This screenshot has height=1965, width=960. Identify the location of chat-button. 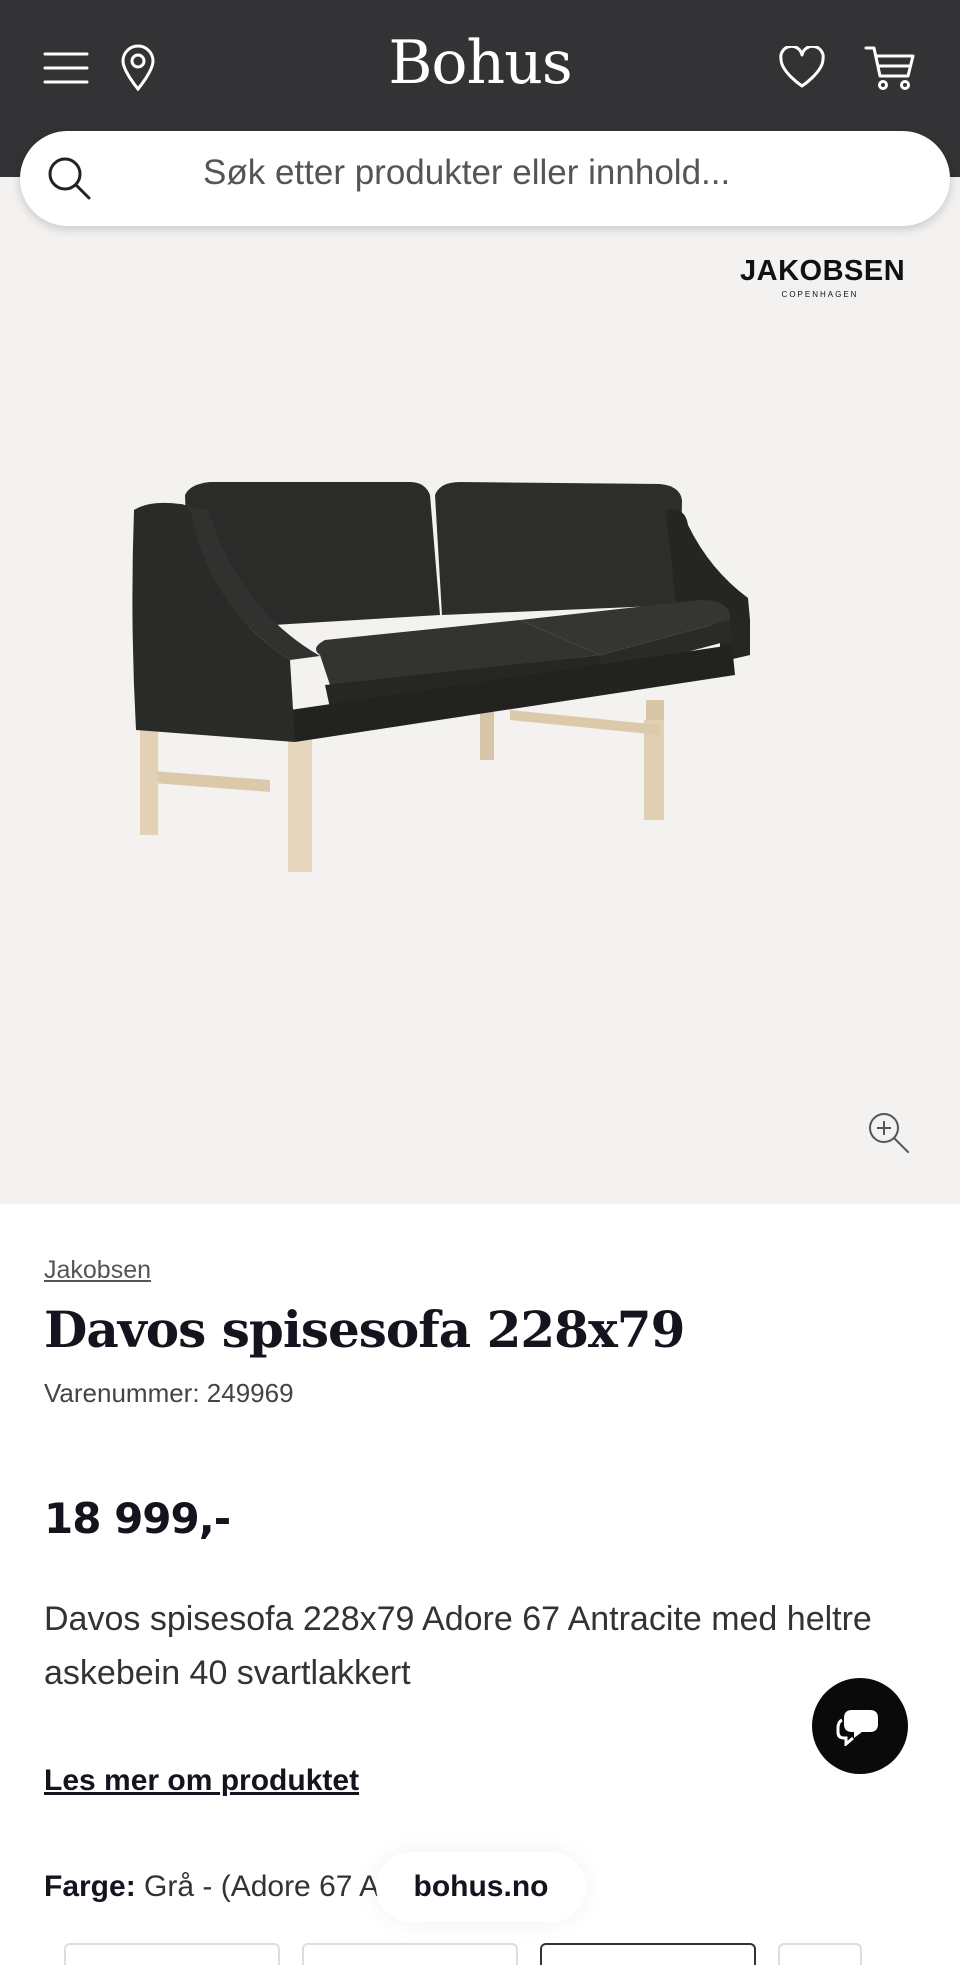
(860, 1726).